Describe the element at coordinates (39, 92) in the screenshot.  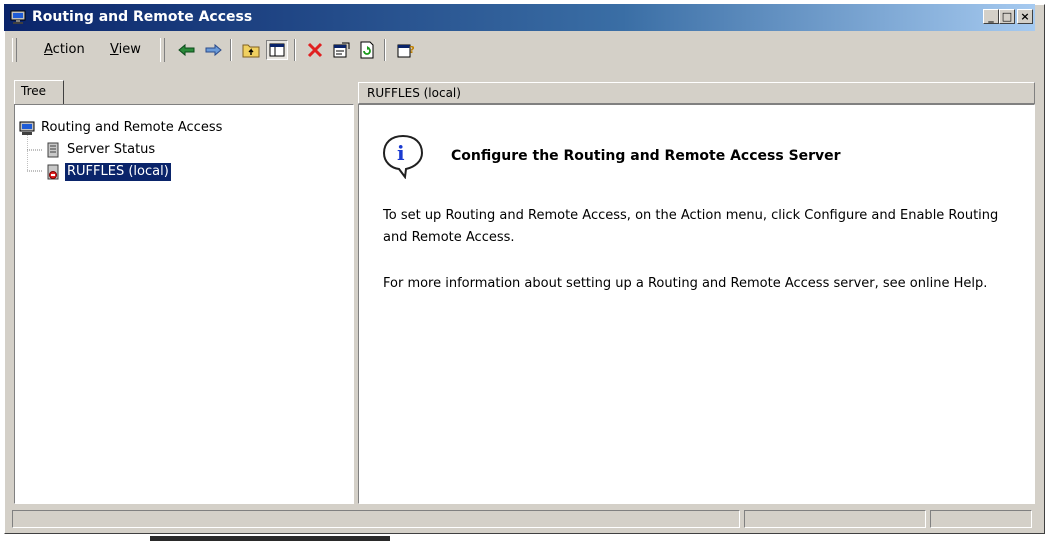
I see `tab-tree: Tree` at that location.